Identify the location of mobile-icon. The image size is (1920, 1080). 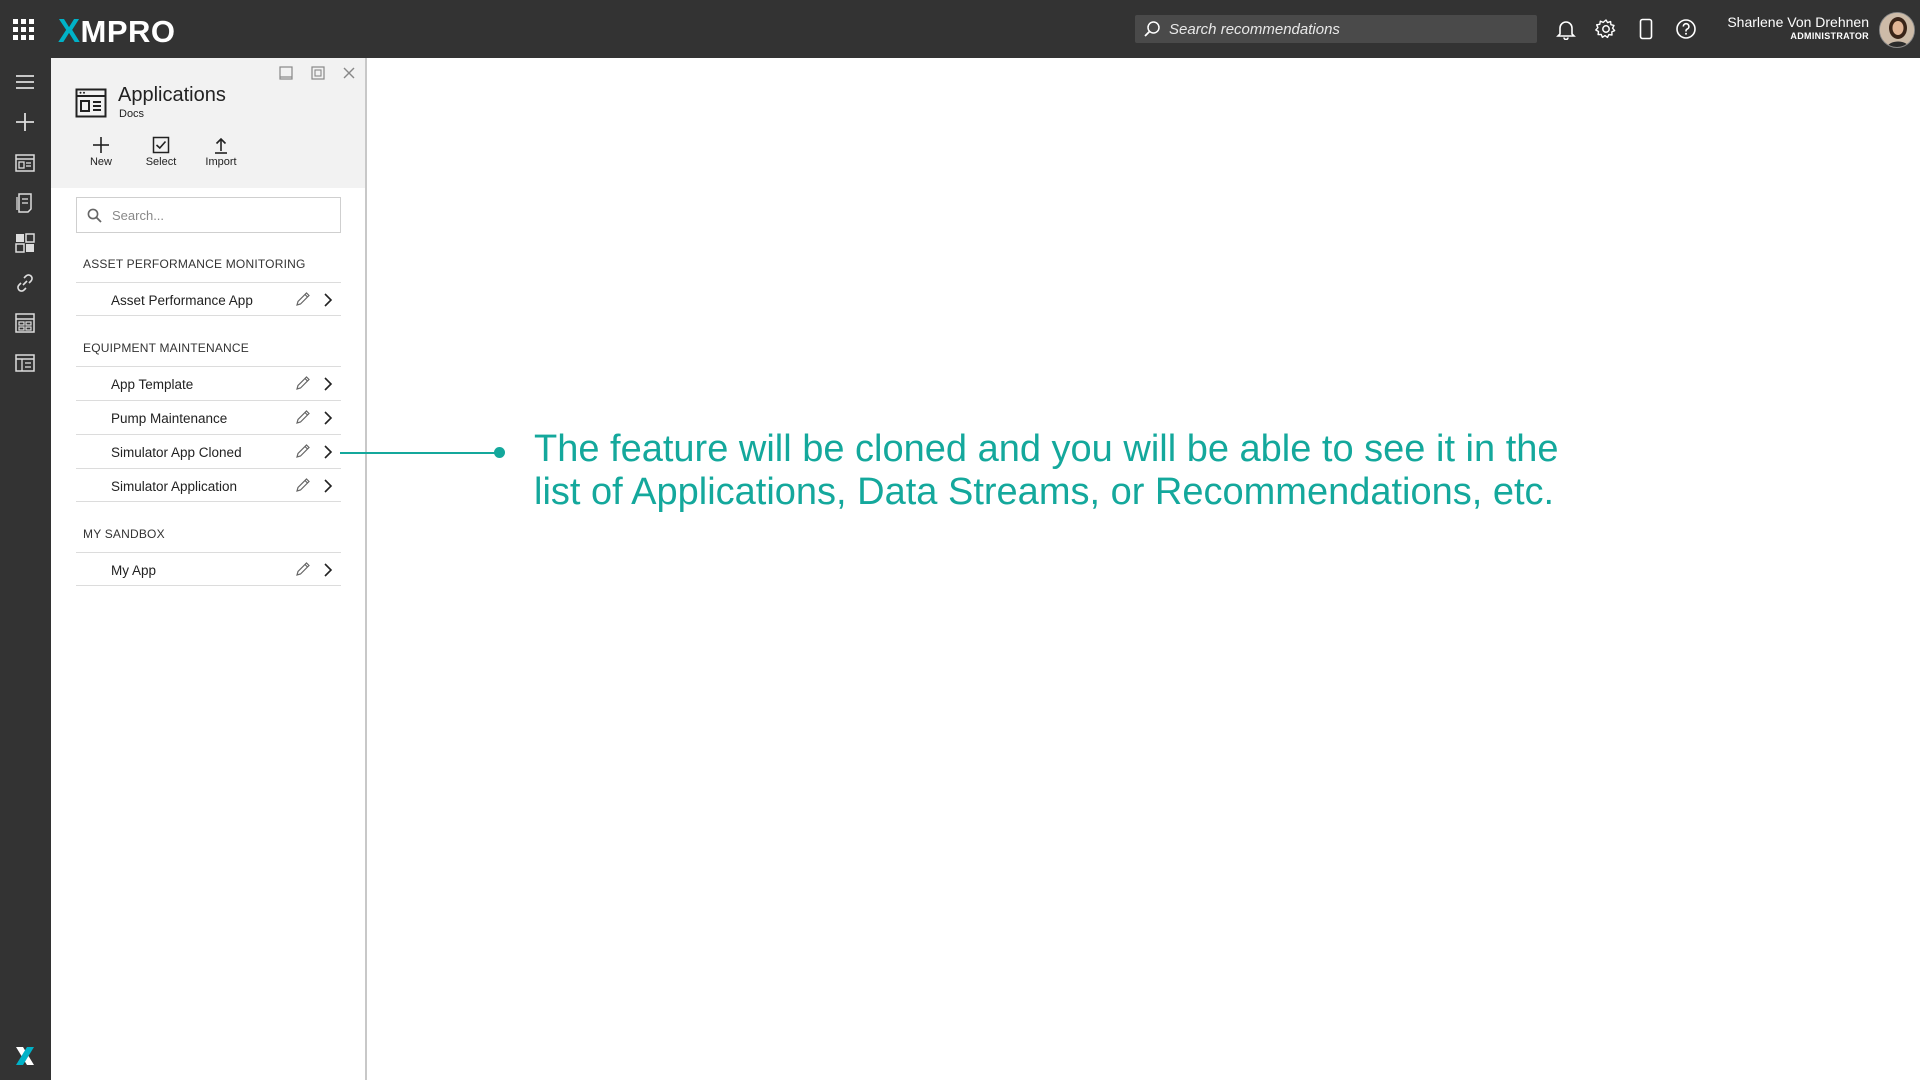
(1646, 29).